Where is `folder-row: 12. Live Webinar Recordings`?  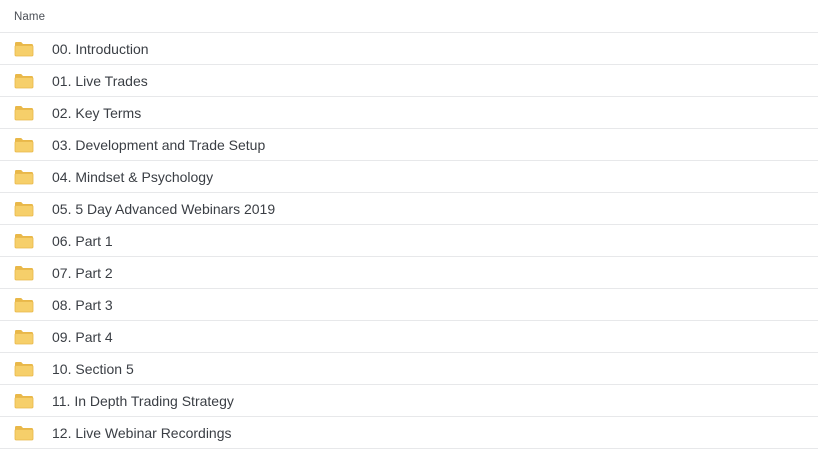
folder-row: 12. Live Webinar Recordings is located at coordinates (409, 433).